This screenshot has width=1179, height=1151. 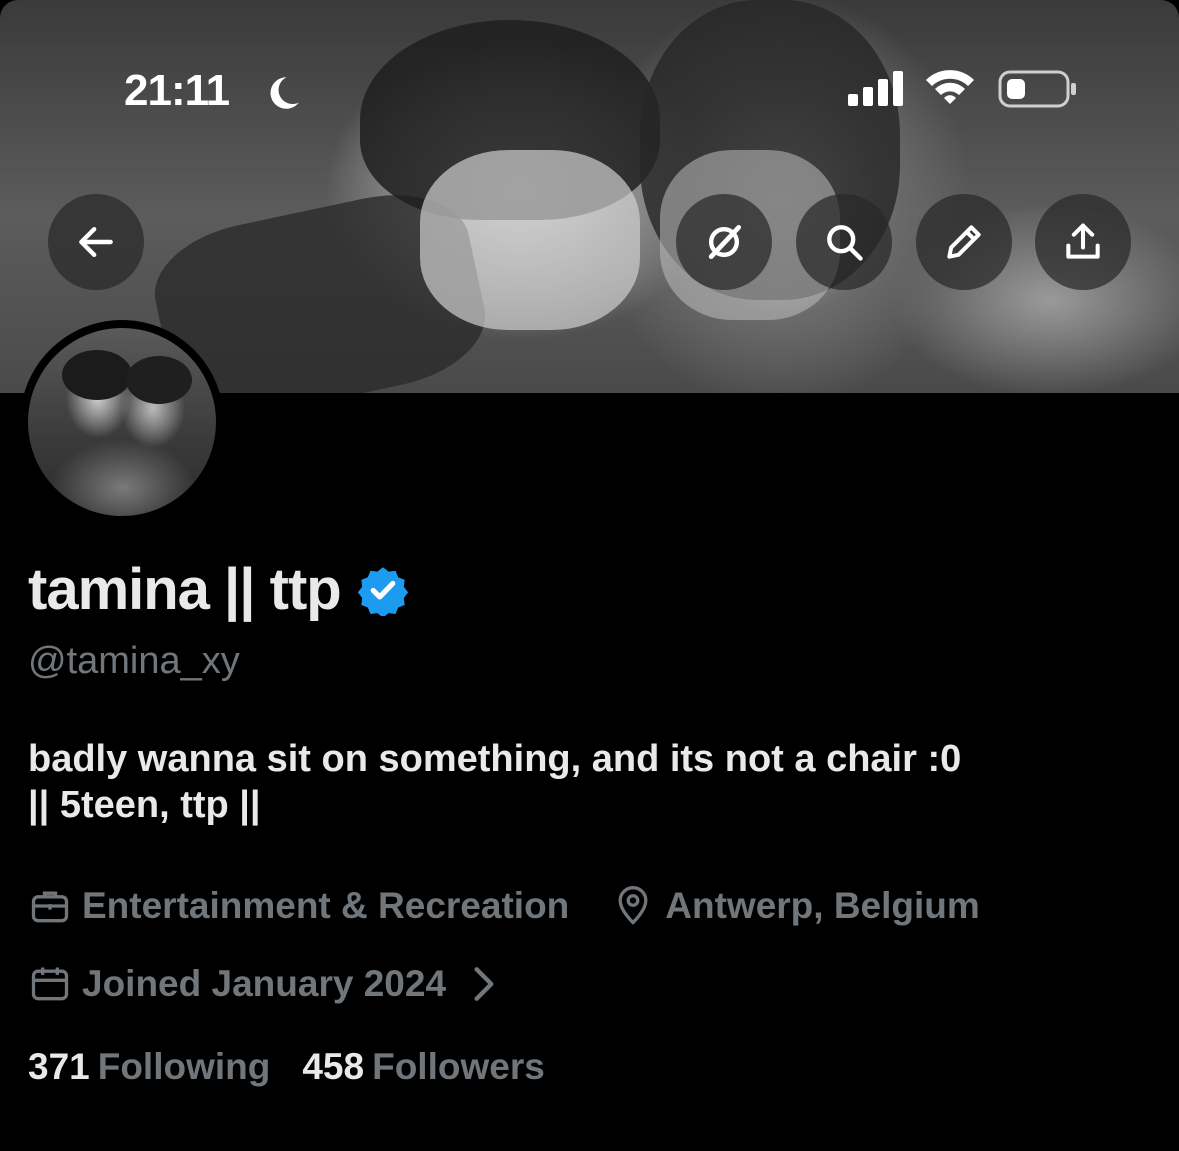 I want to click on joined-row: Joined January 2024, so click(x=272, y=984).